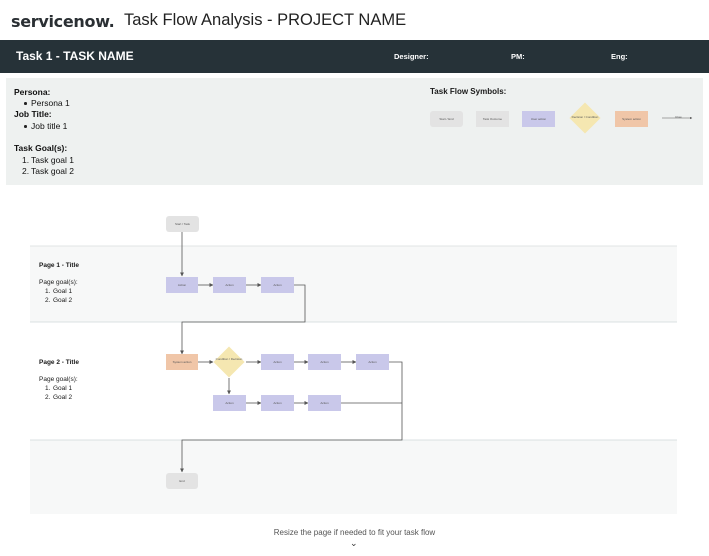 The height and width of the screenshot is (556, 709). I want to click on chevron-down-icon: ⌄, so click(354, 543).